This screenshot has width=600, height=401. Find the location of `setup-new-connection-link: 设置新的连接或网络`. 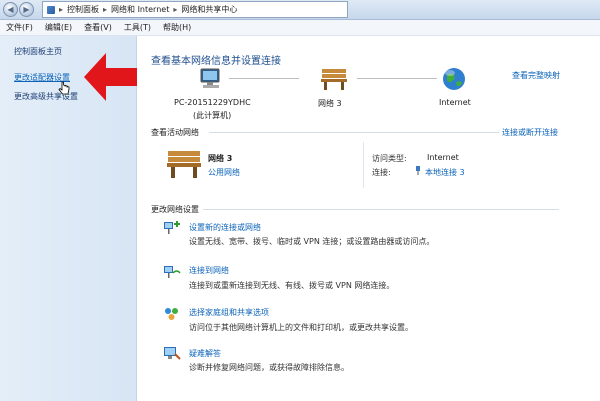

setup-new-connection-link: 设置新的连接或网络 is located at coordinates (225, 227).